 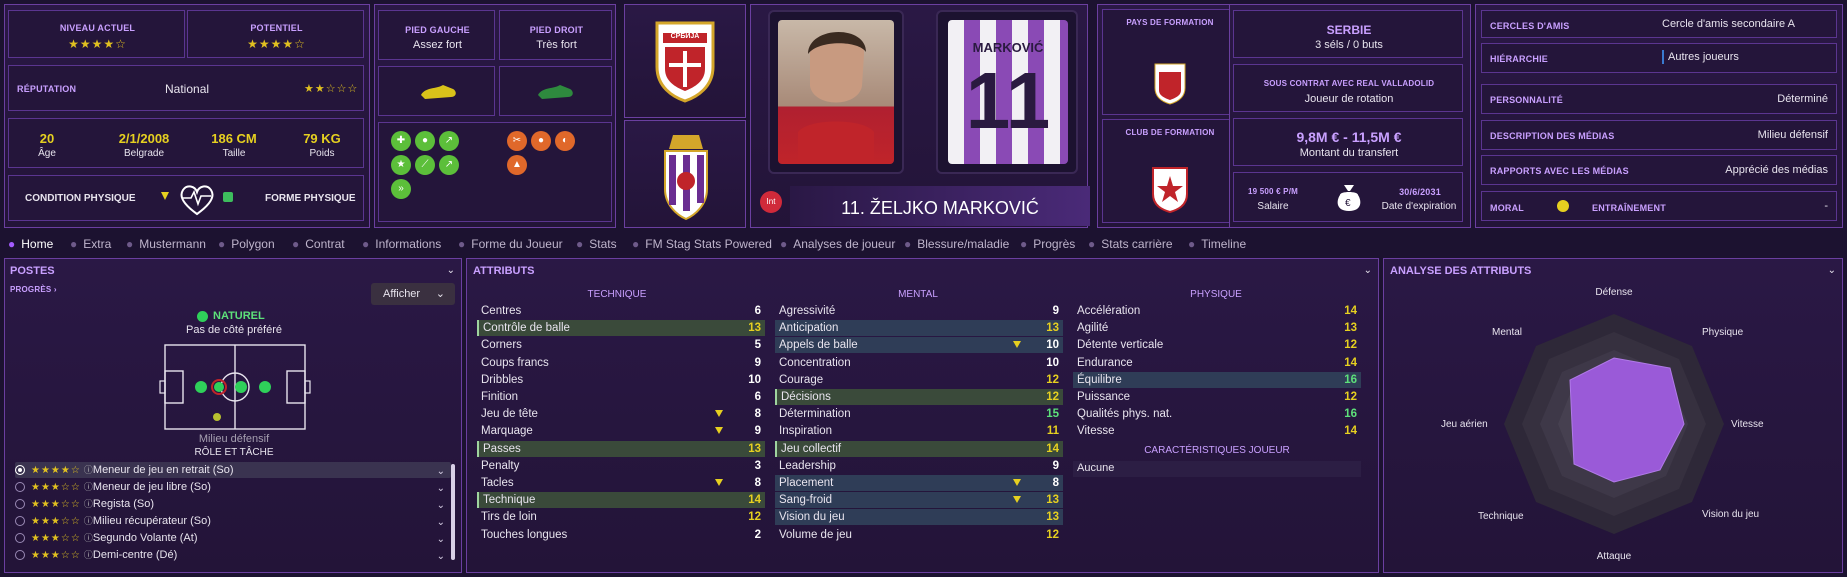 What do you see at coordinates (401, 141) in the screenshot?
I see `trait-icon-1: ✚` at bounding box center [401, 141].